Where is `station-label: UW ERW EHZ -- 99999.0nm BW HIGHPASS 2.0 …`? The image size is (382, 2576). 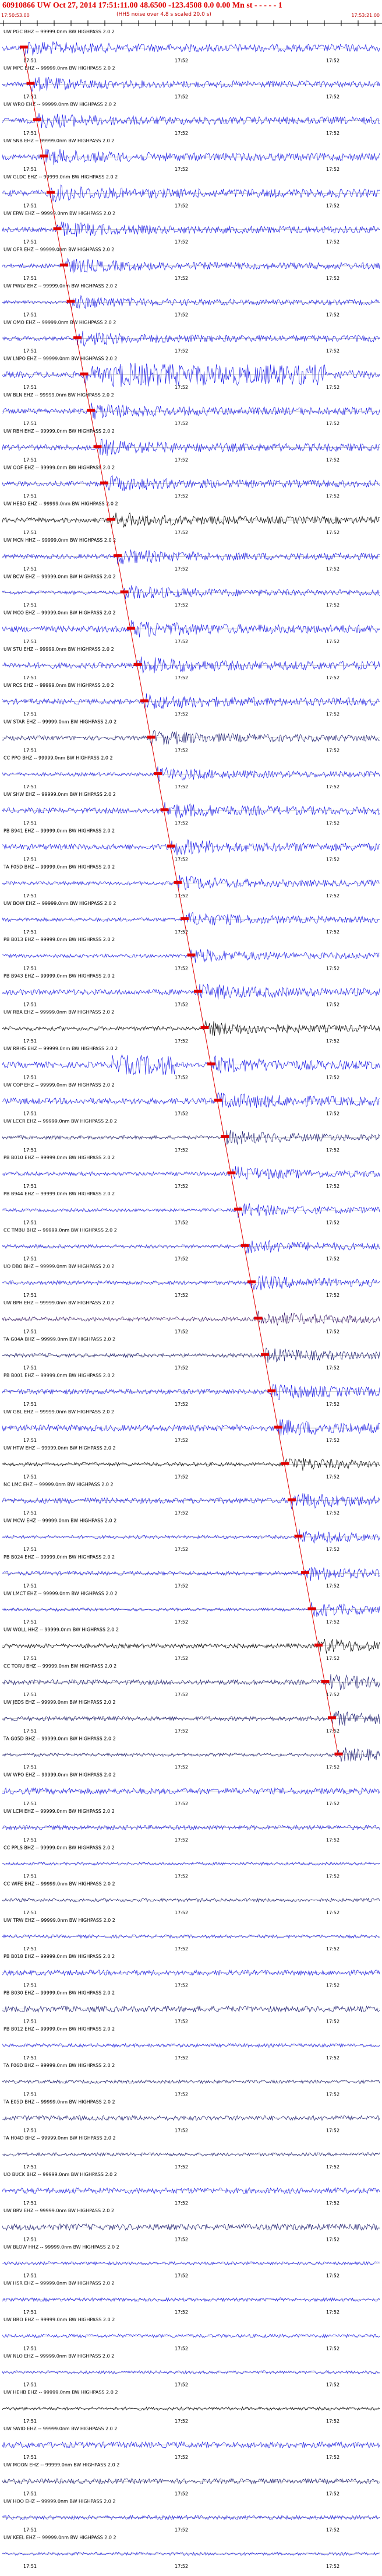
station-label: UW ERW EHZ -- 99999.0nm BW HIGHPASS 2.0 … is located at coordinates (59, 213).